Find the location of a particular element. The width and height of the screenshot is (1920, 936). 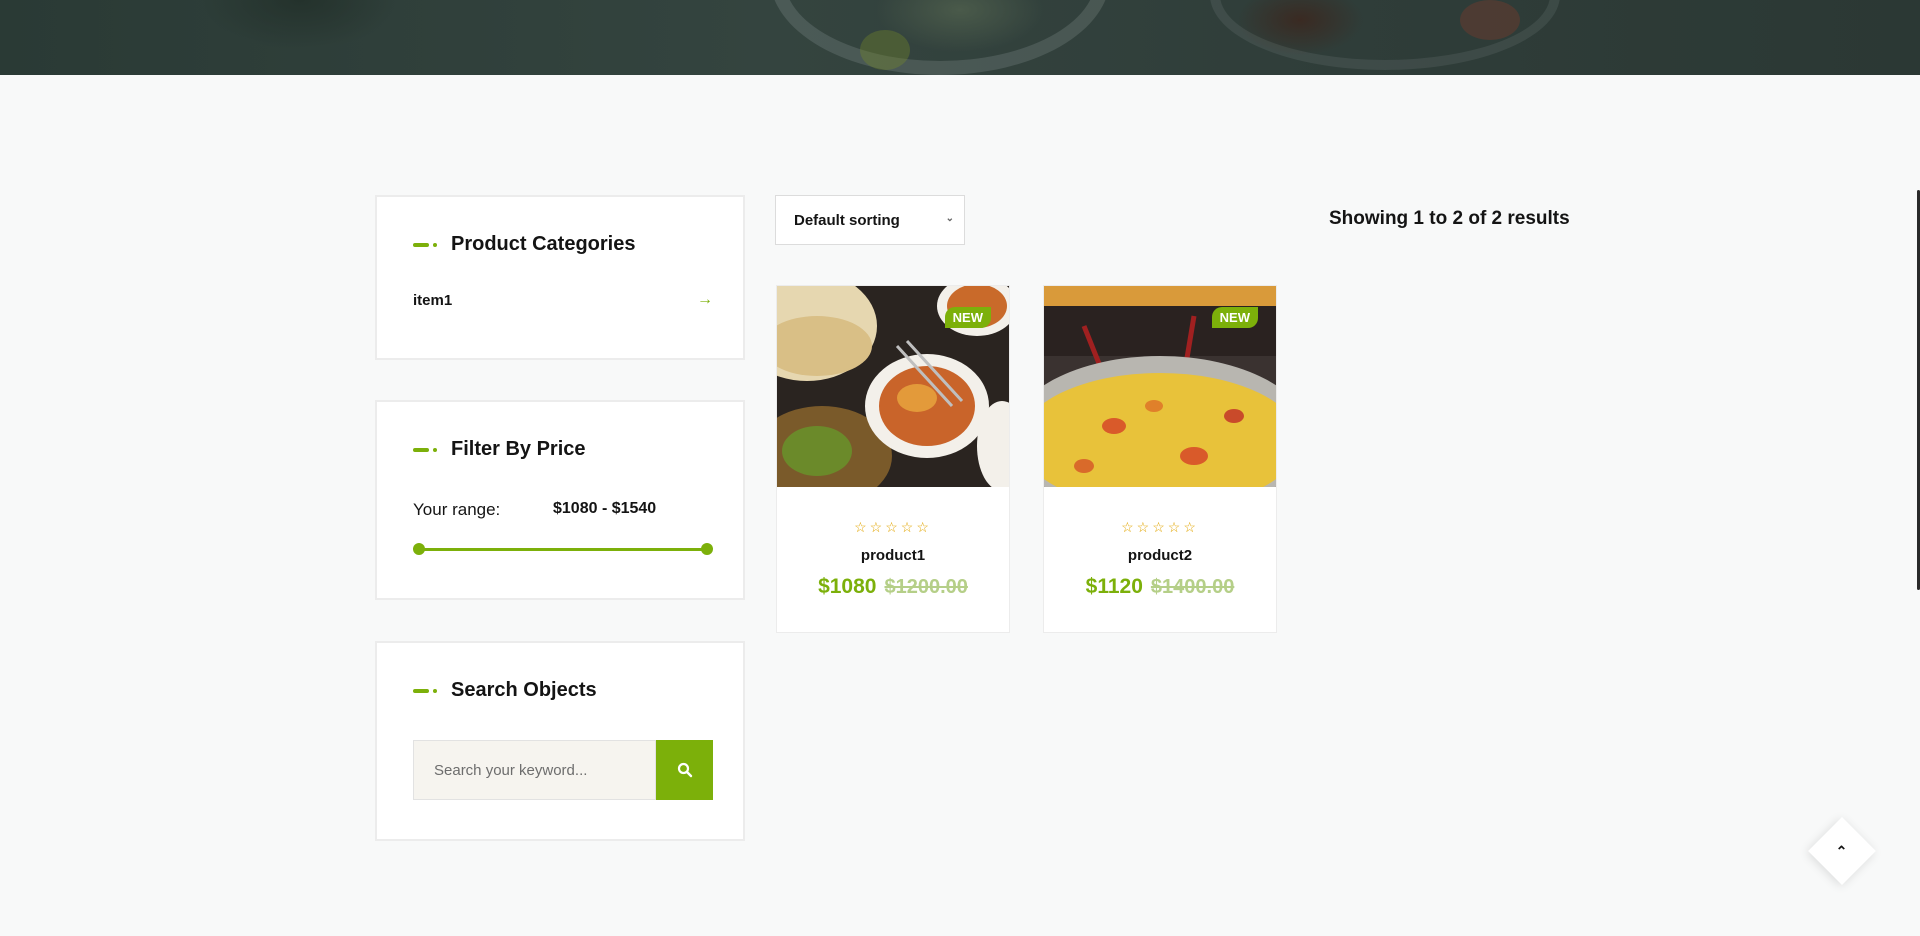

page-scrollbar is located at coordinates (1918, 468).